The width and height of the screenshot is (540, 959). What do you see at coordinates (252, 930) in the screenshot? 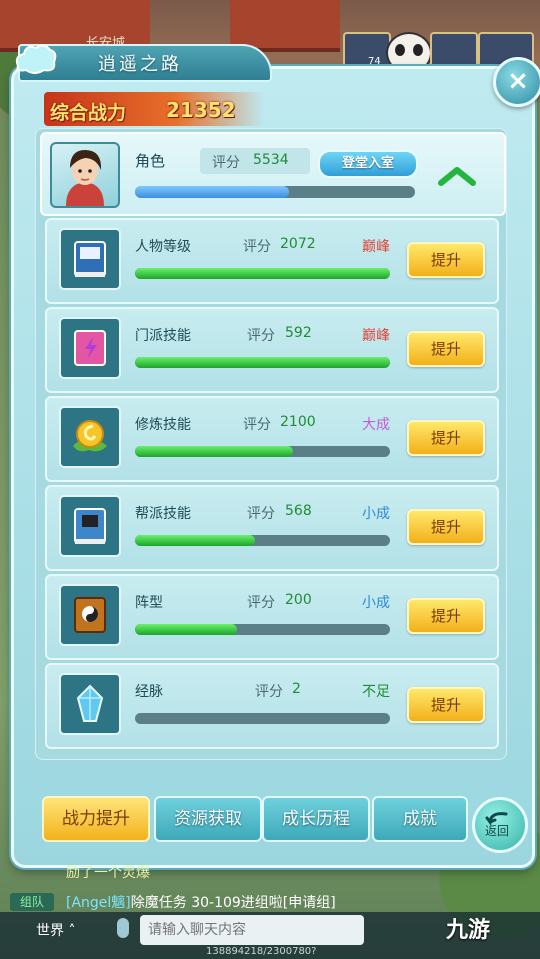
I see `chat-input` at bounding box center [252, 930].